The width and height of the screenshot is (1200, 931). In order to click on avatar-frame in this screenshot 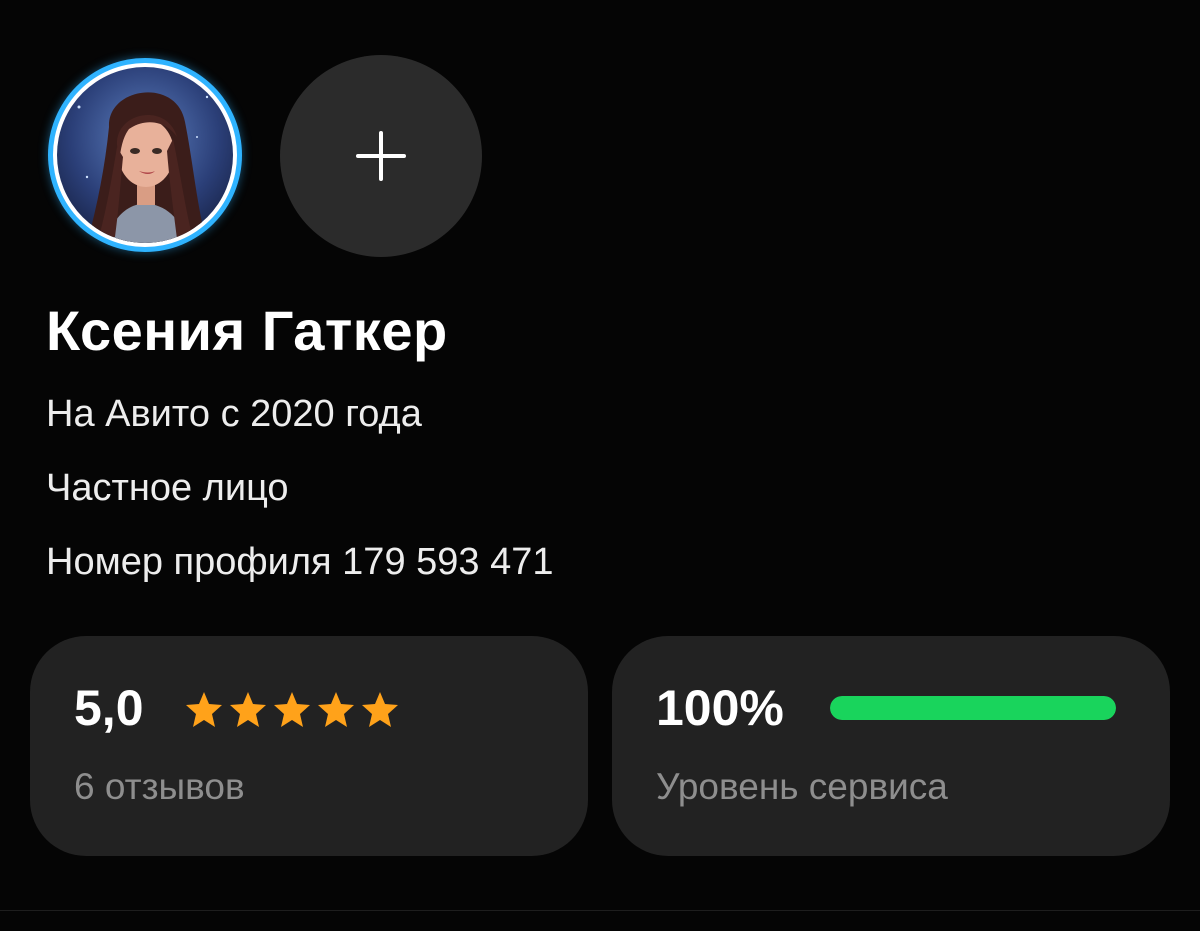, I will do `click(145, 155)`.